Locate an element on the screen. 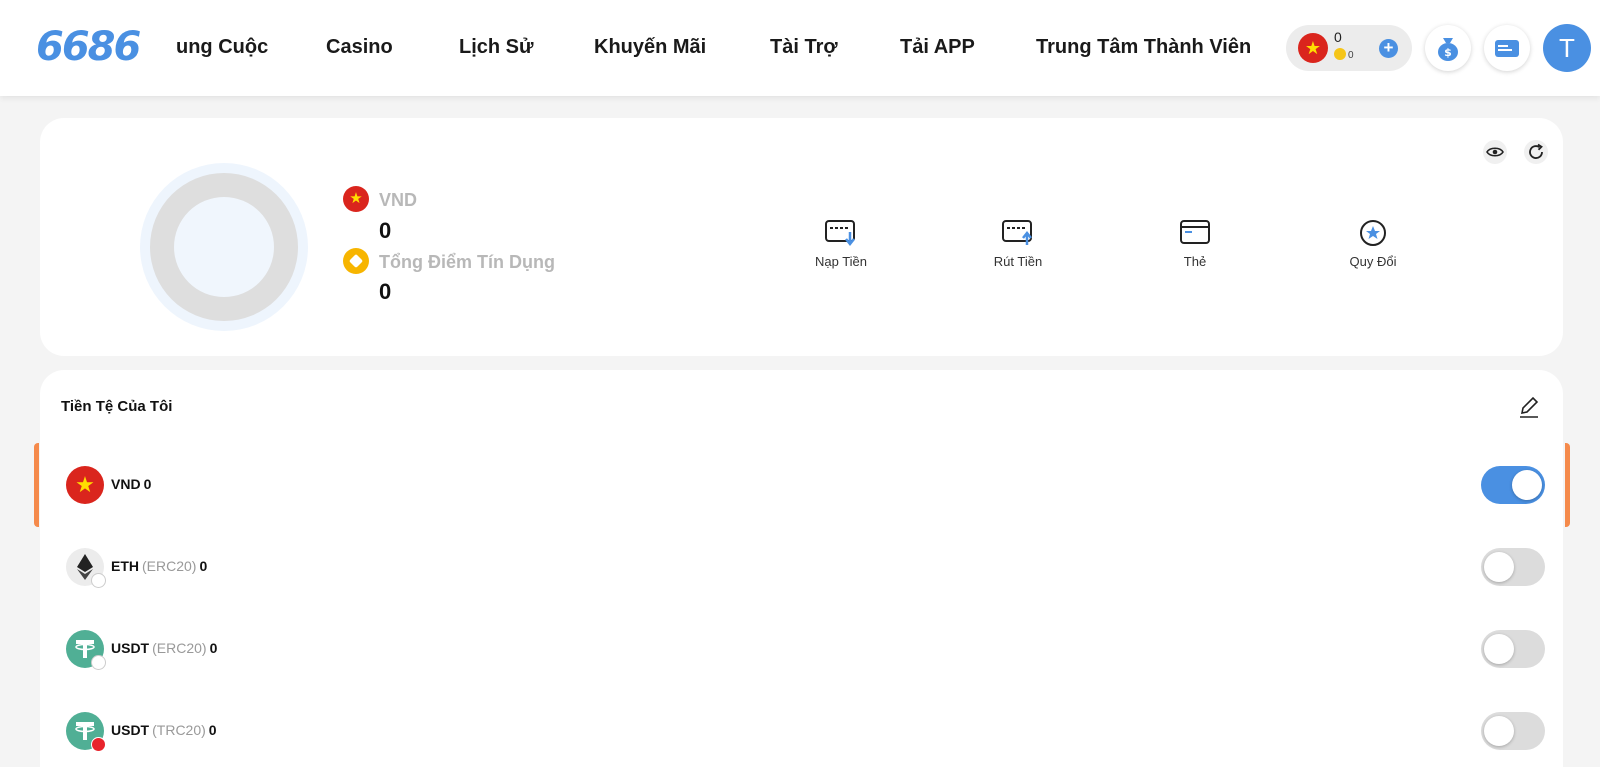  wallet-currency-value: 0 is located at coordinates (385, 230).